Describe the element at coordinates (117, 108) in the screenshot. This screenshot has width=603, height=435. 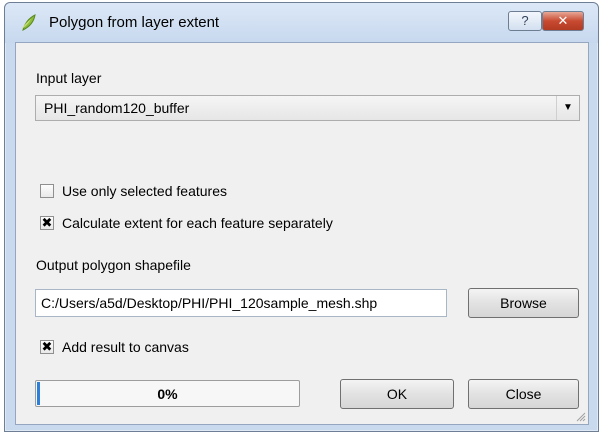
I see `input-layer-value: PHI_random120_buffer` at that location.